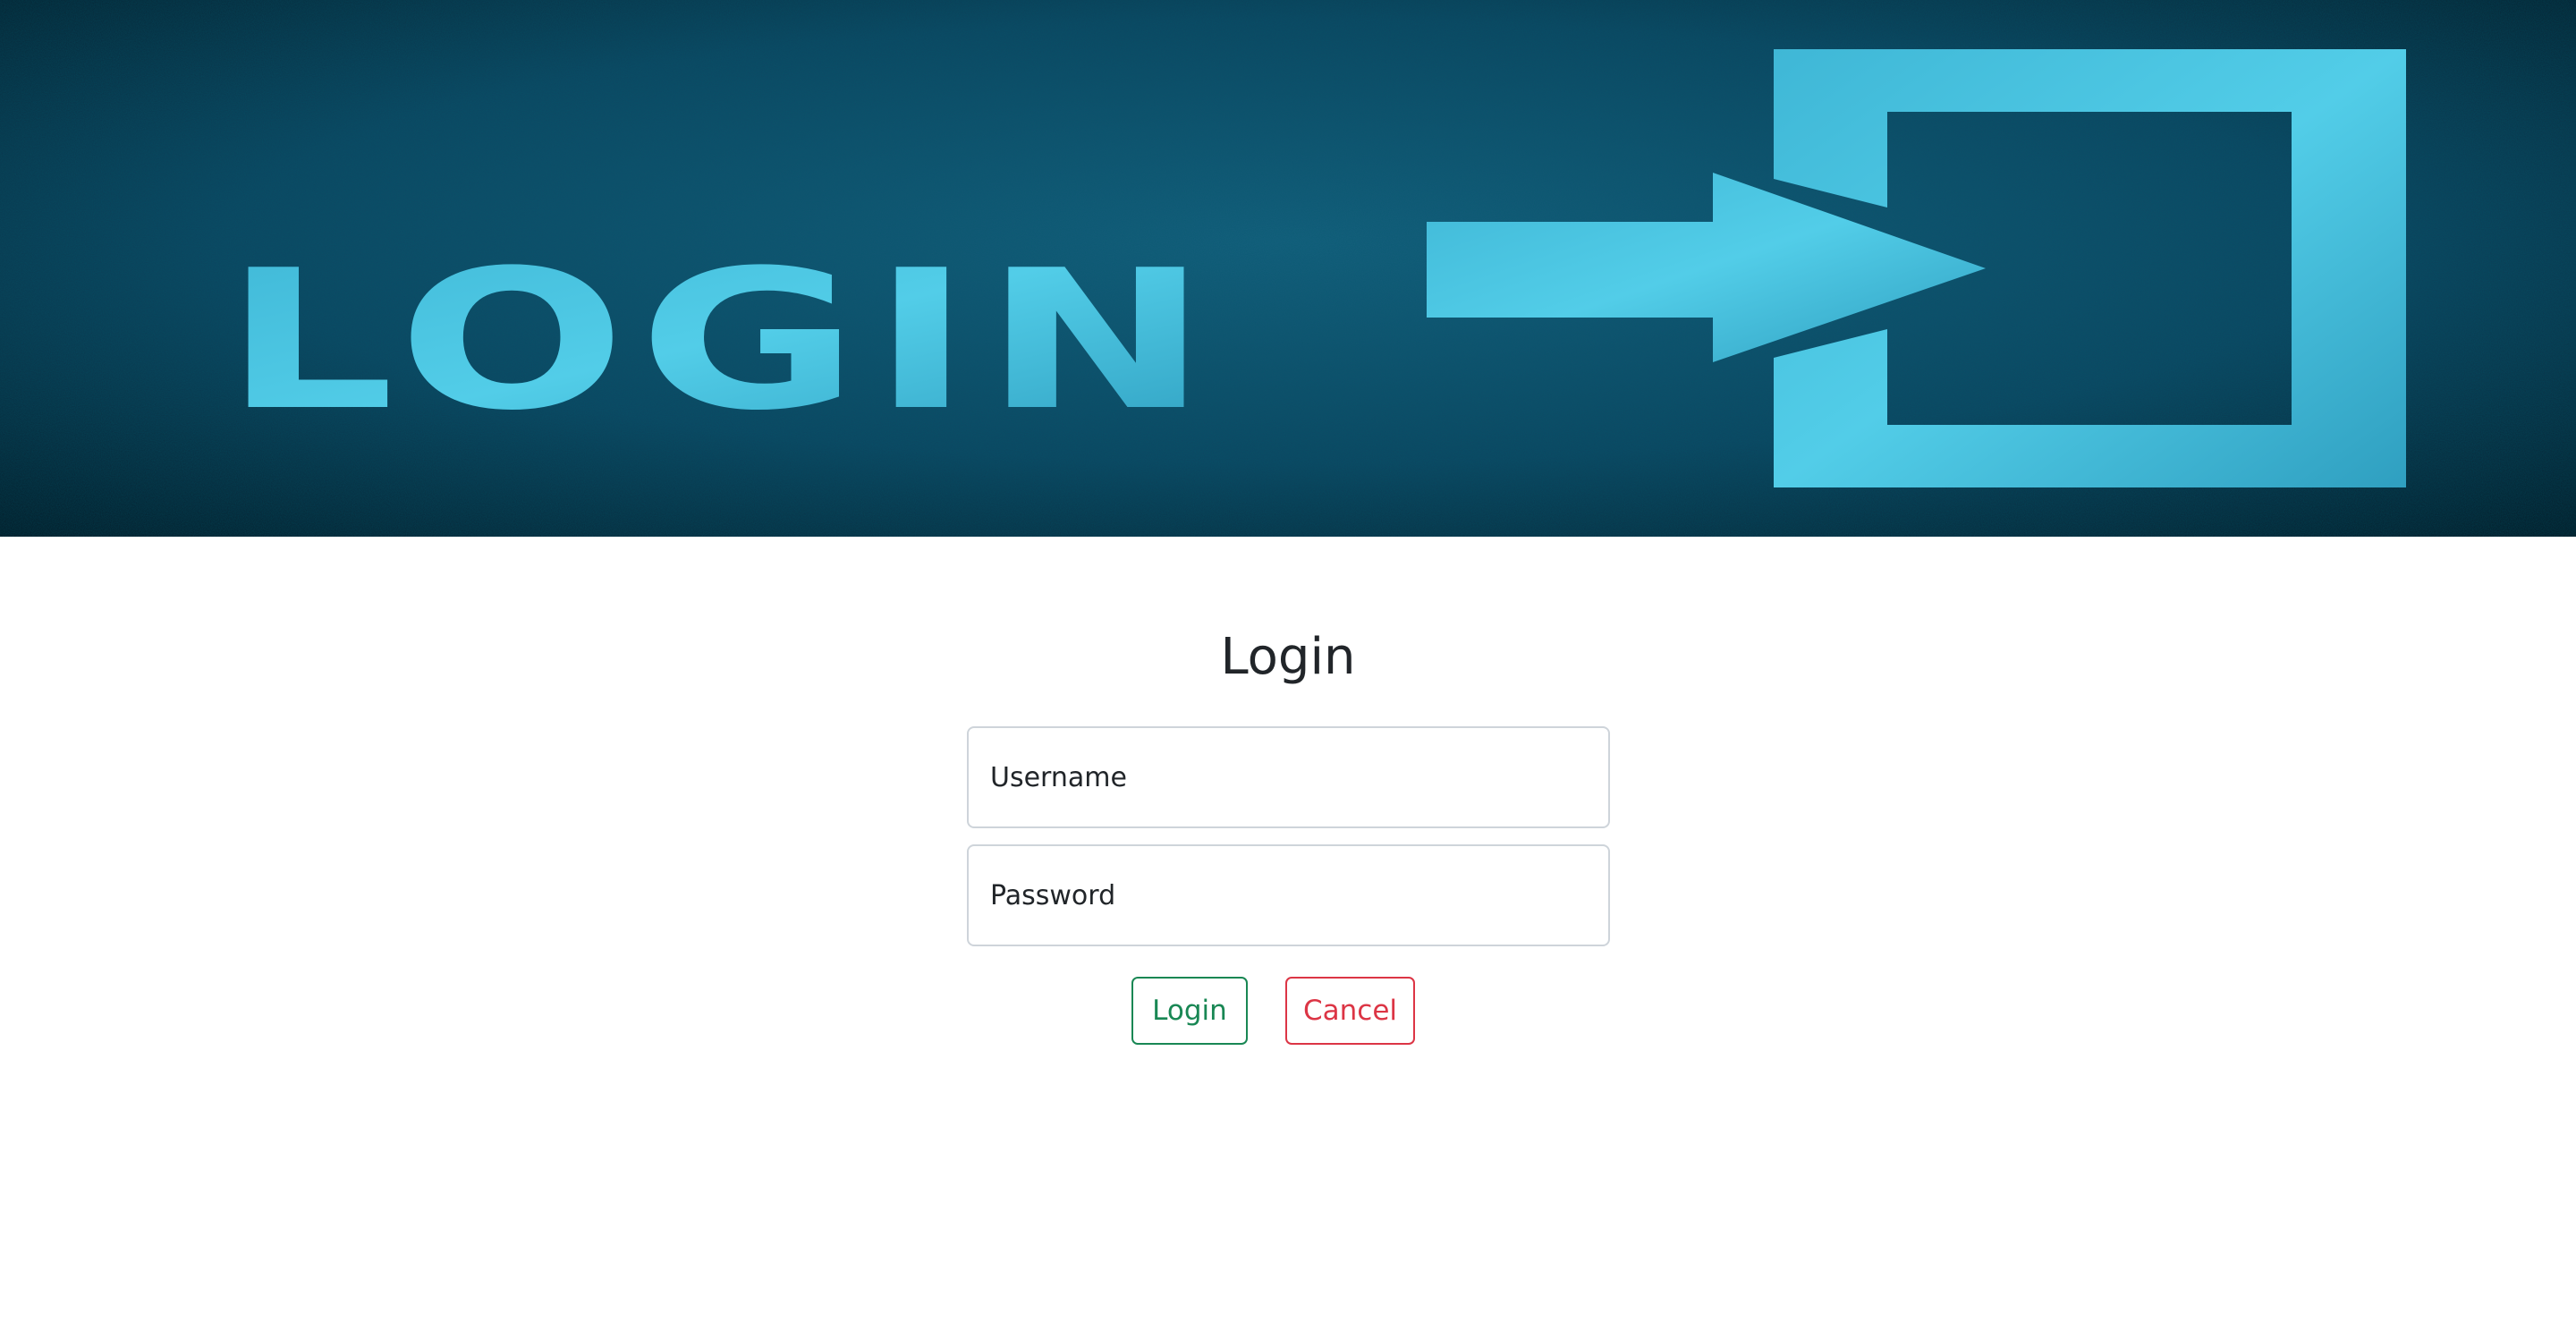  Describe the element at coordinates (1288, 657) in the screenshot. I see `page-title: Login` at that location.